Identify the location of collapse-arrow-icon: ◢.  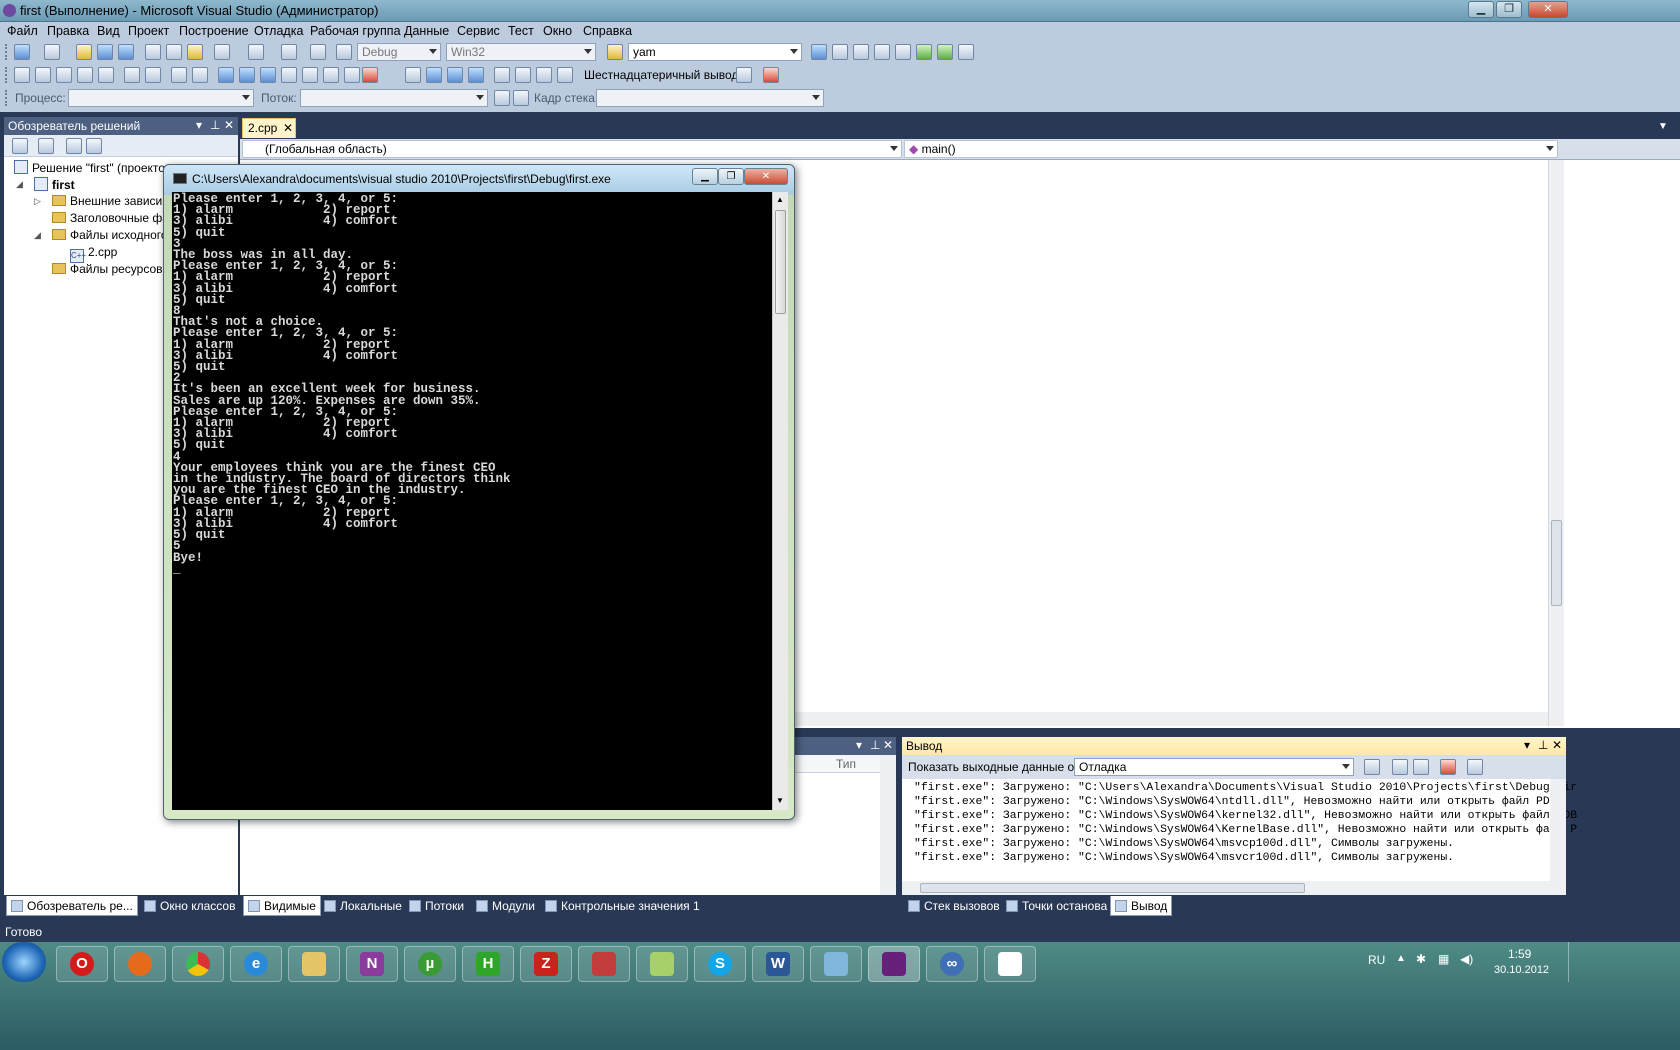
(37, 235).